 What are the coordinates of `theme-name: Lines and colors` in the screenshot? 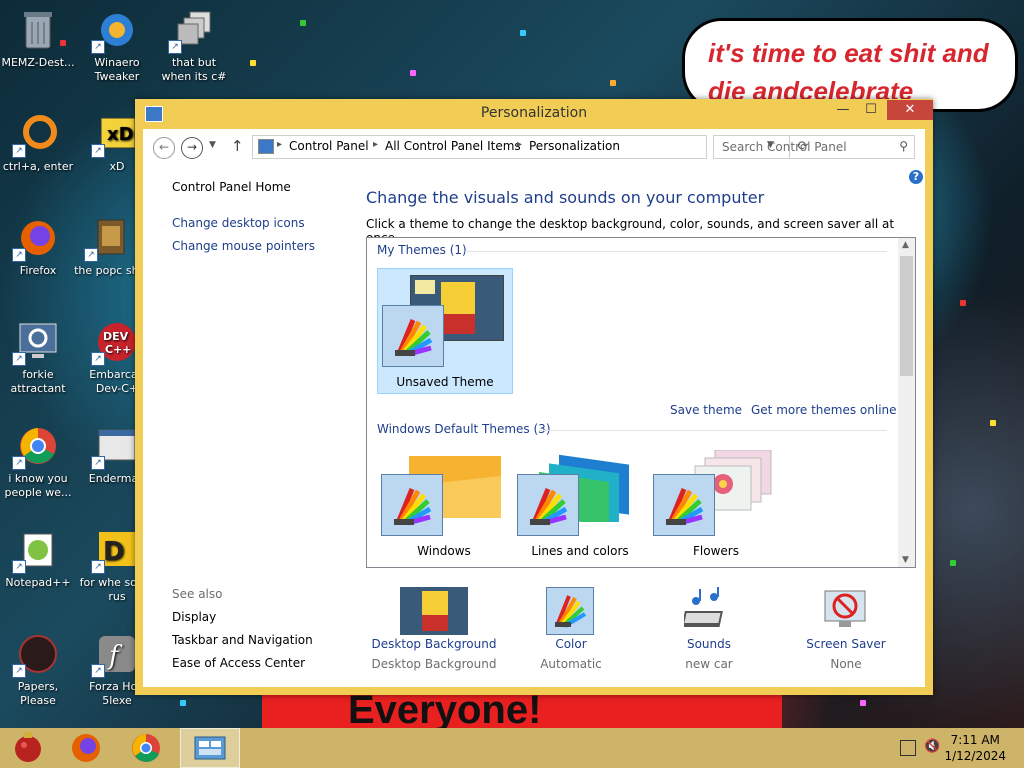 It's located at (580, 551).